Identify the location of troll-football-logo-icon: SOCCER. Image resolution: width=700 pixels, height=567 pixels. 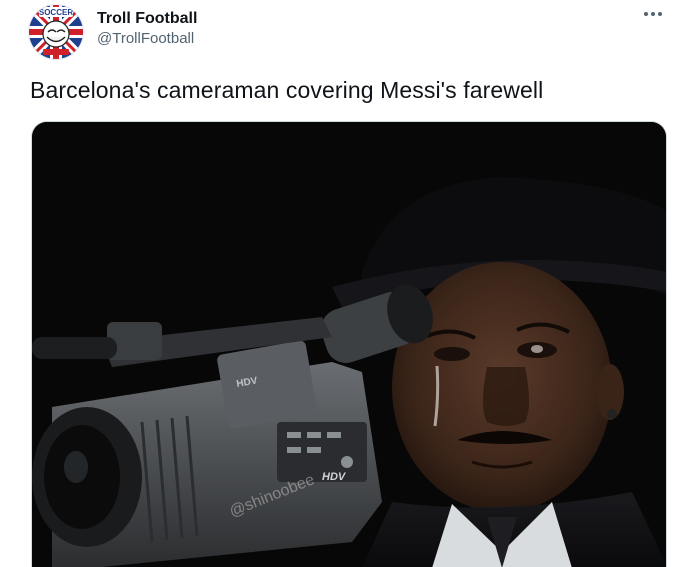
(56, 32).